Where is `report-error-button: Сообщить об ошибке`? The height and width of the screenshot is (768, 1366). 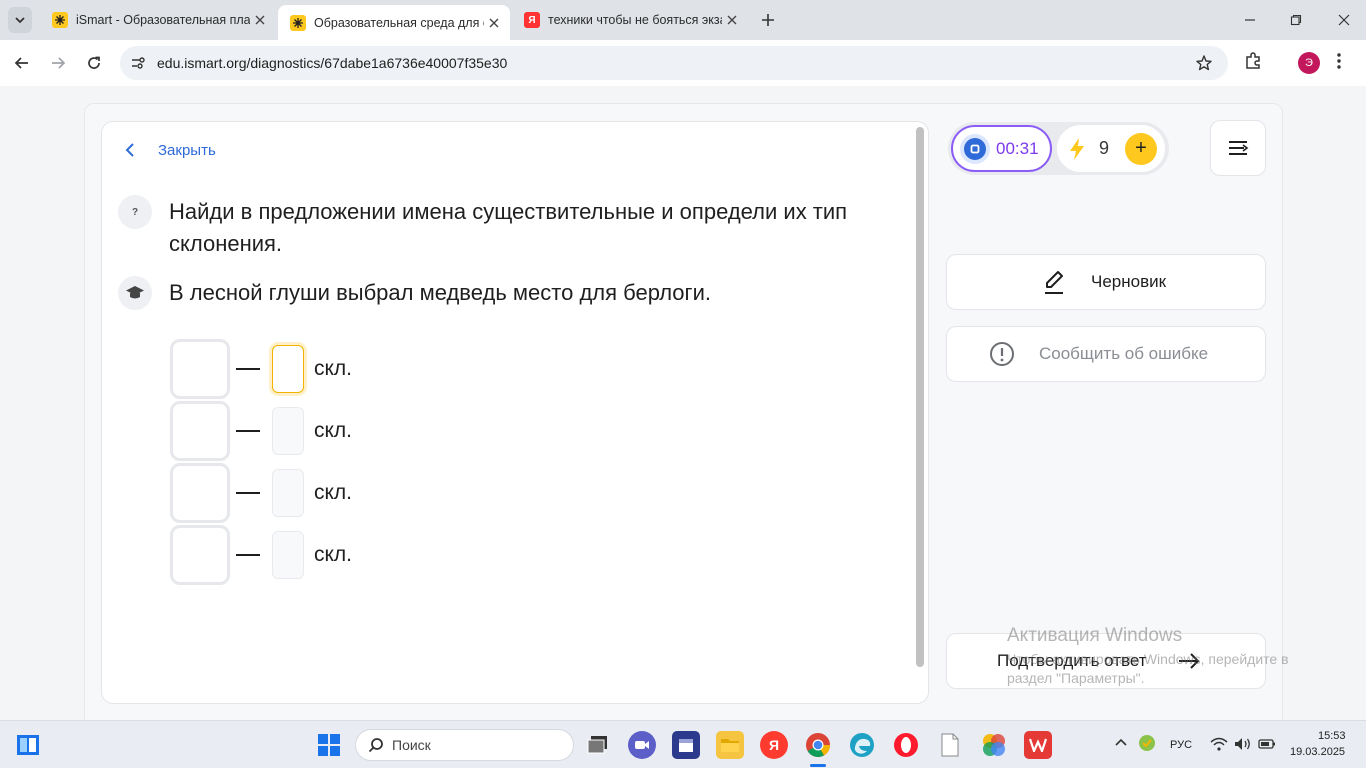
report-error-button: Сообщить об ошибке is located at coordinates (1106, 354).